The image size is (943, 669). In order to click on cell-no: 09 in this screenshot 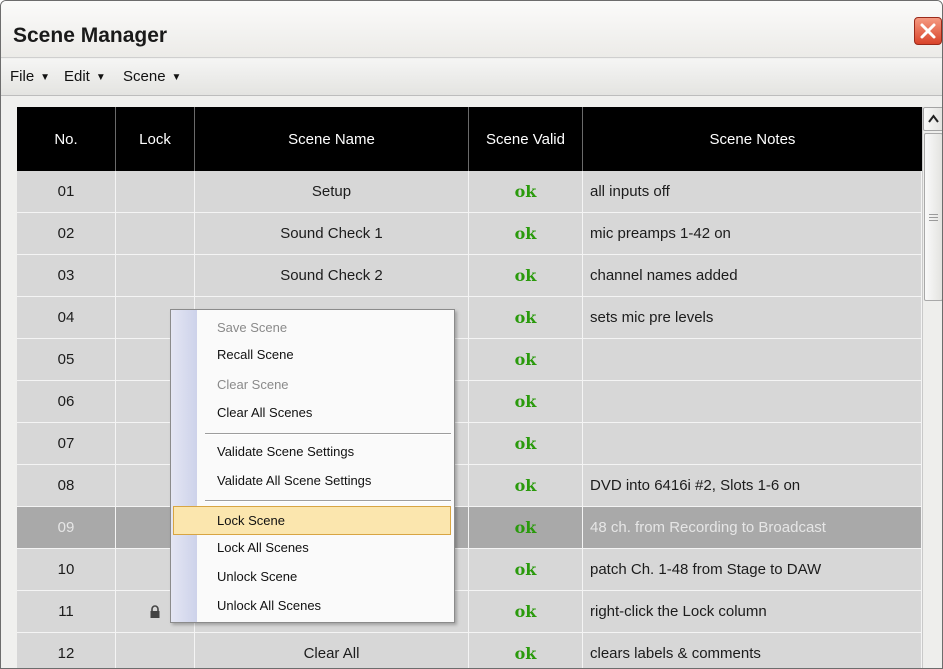, I will do `click(66, 528)`.